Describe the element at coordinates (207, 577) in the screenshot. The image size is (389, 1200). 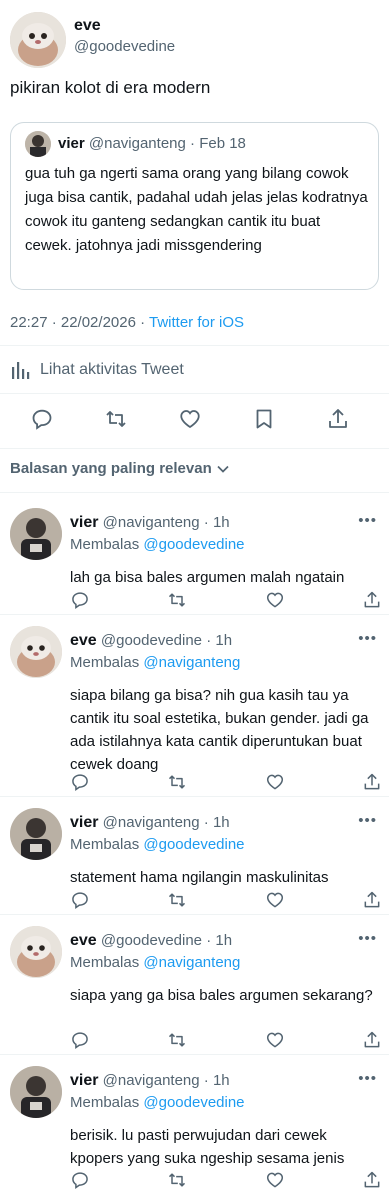
I see `reply-text: lah ga bisa bales argumen malah ngatain` at that location.